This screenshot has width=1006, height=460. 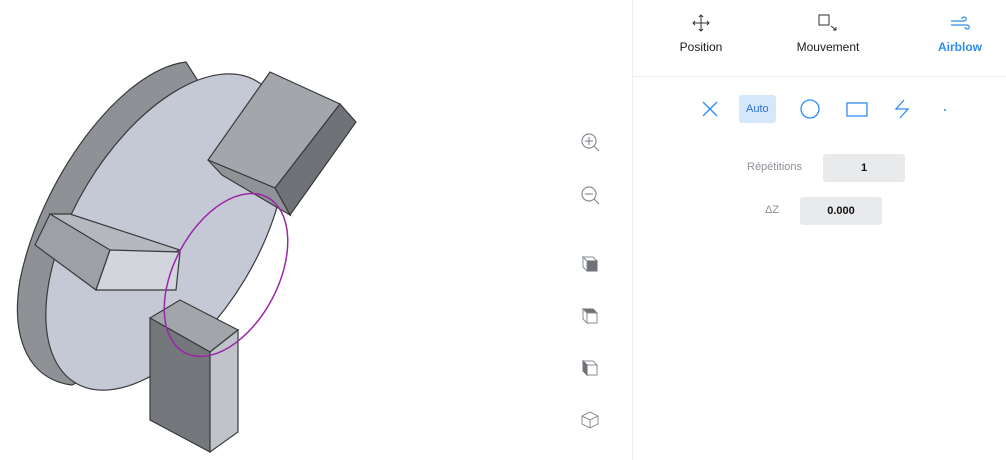 I want to click on close-x-icon, so click(x=710, y=109).